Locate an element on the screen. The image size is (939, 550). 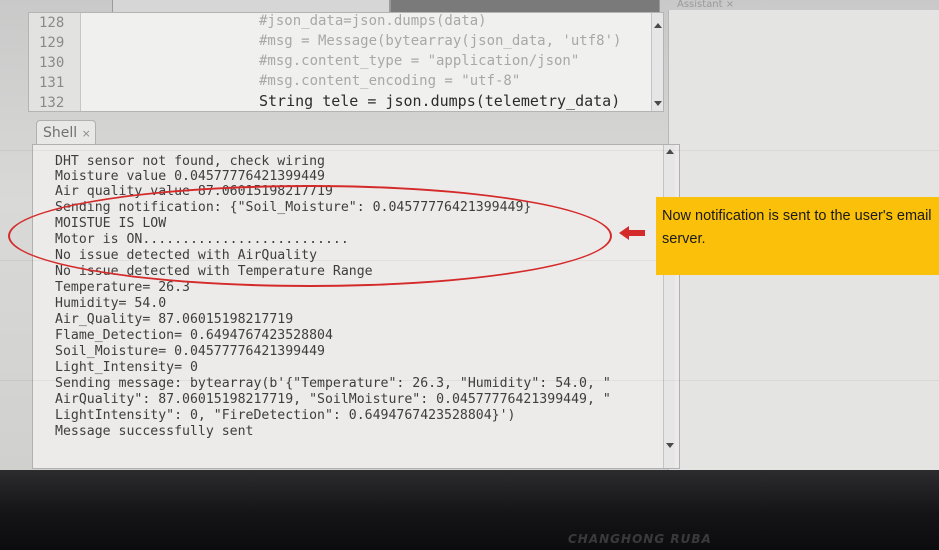
editor-scrollbar is located at coordinates (657, 62).